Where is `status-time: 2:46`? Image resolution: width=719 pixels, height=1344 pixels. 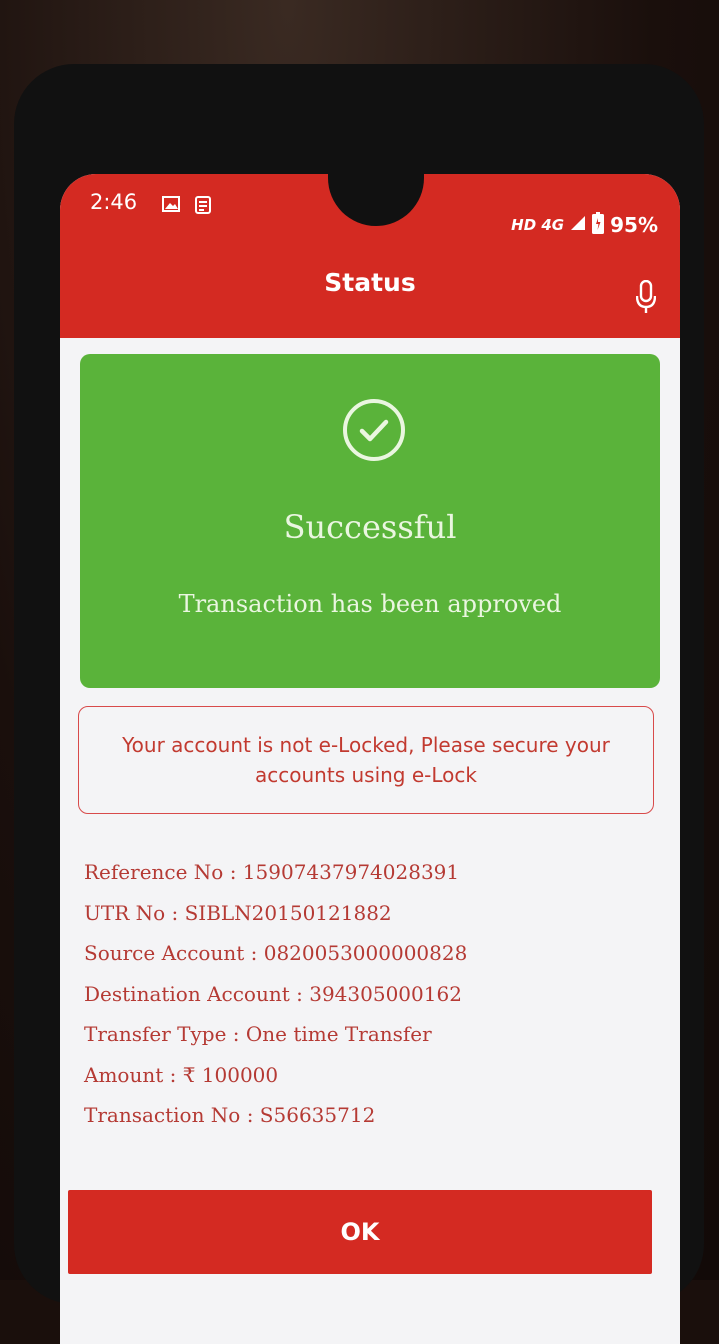
status-time: 2:46 is located at coordinates (114, 202).